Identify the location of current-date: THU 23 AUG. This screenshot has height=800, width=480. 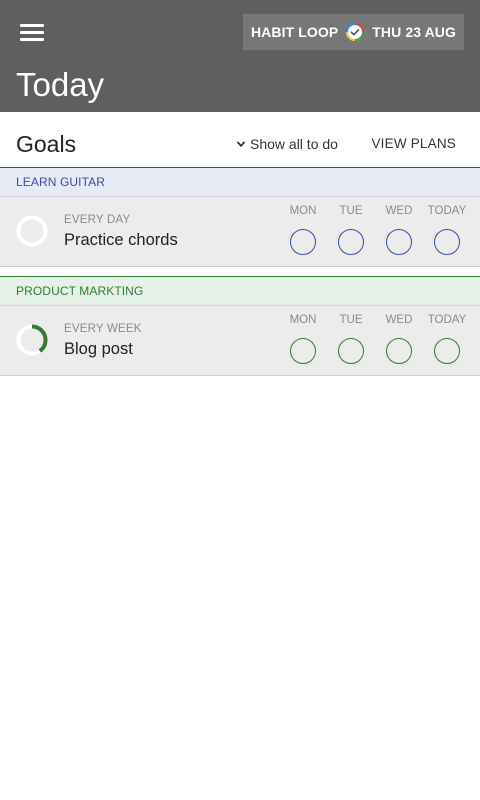
(414, 32).